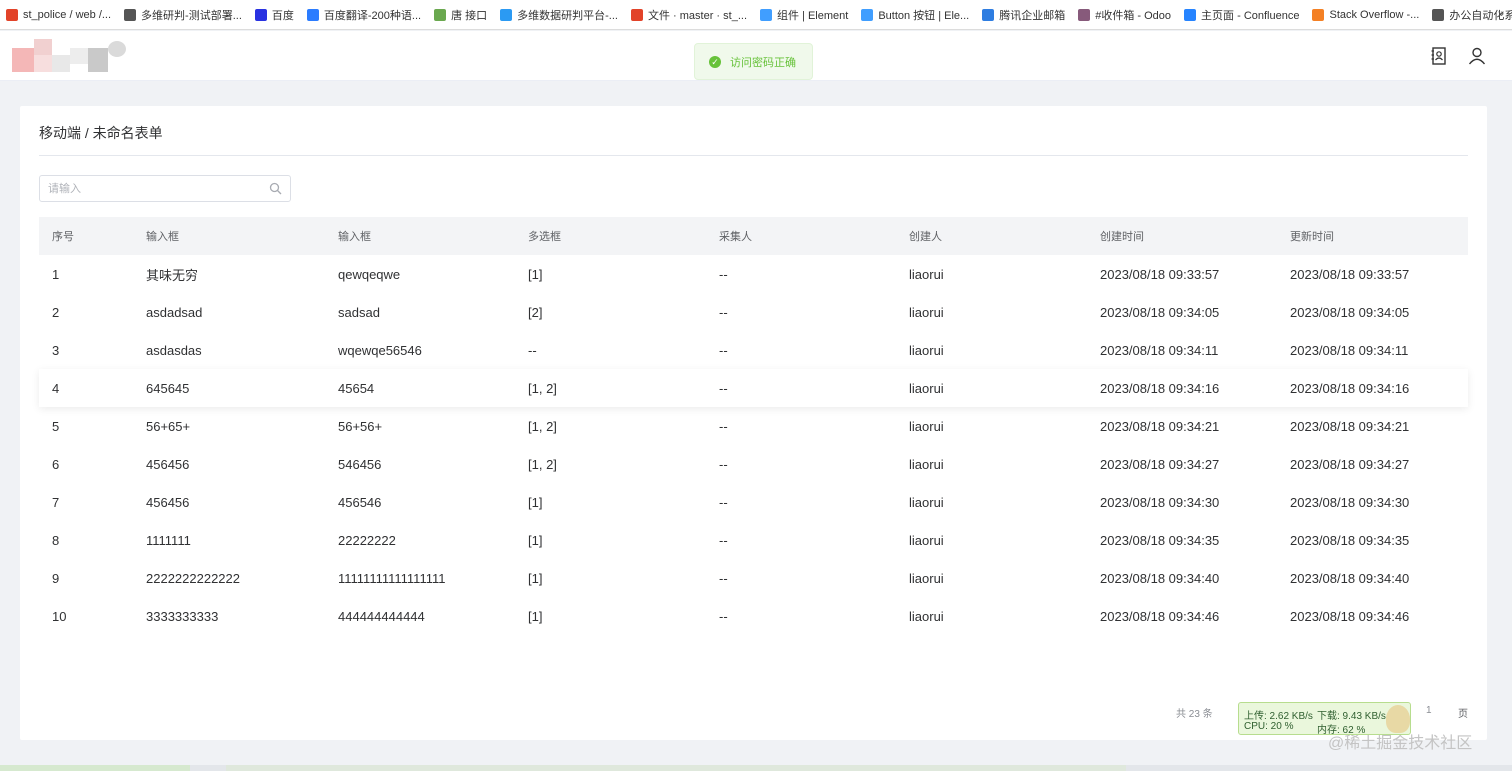 This screenshot has width=1512, height=771. Describe the element at coordinates (1439, 56) in the screenshot. I see `contact-book-icon` at that location.